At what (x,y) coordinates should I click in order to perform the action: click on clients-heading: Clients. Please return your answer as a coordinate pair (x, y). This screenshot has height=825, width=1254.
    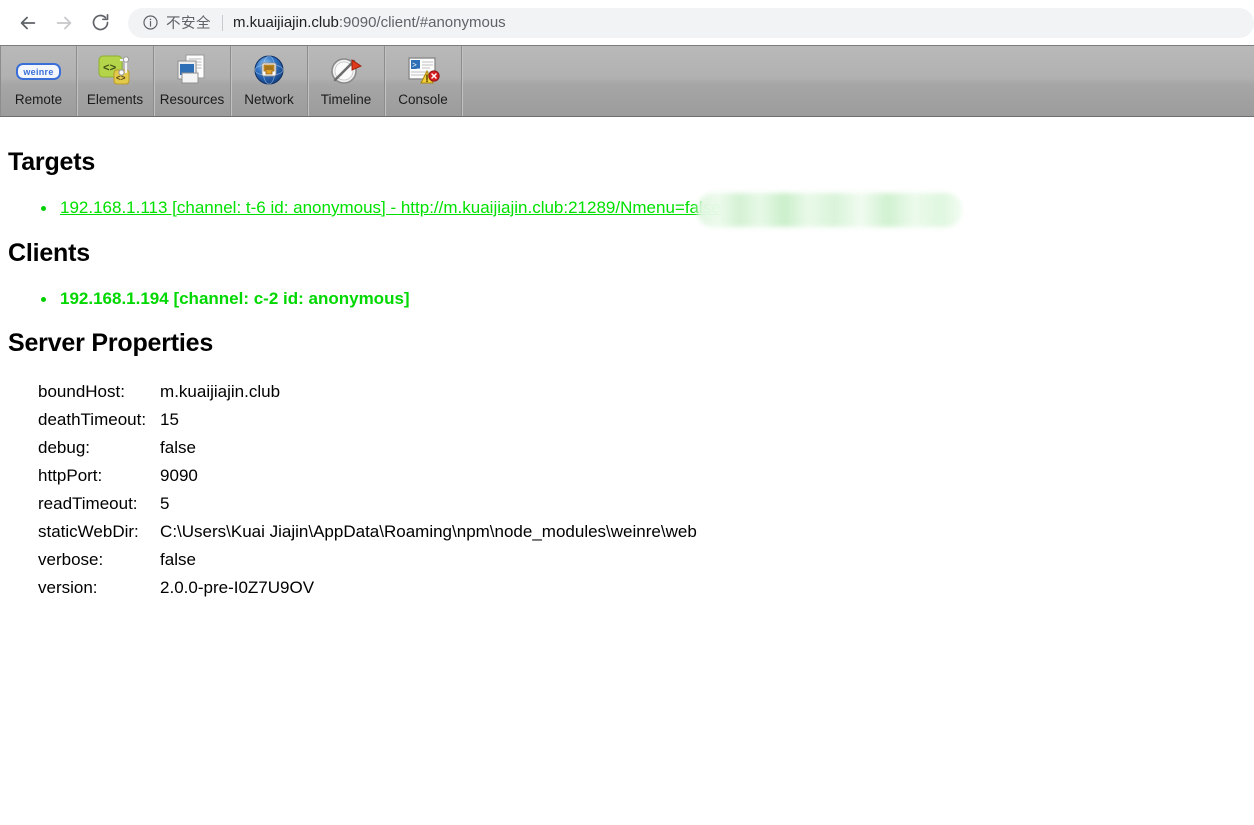
    Looking at the image, I should click on (49, 253).